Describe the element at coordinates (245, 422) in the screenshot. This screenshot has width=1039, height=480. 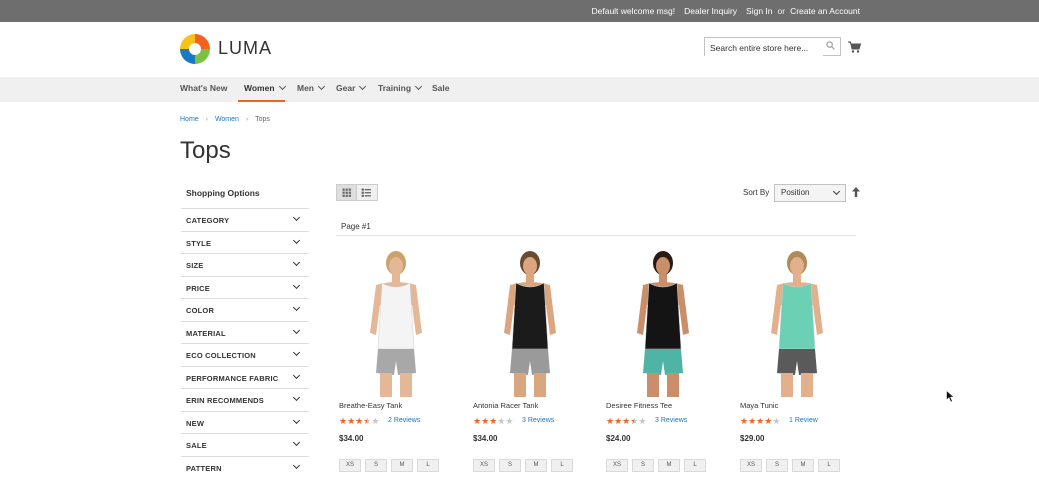
I see `filter-new: NEW` at that location.